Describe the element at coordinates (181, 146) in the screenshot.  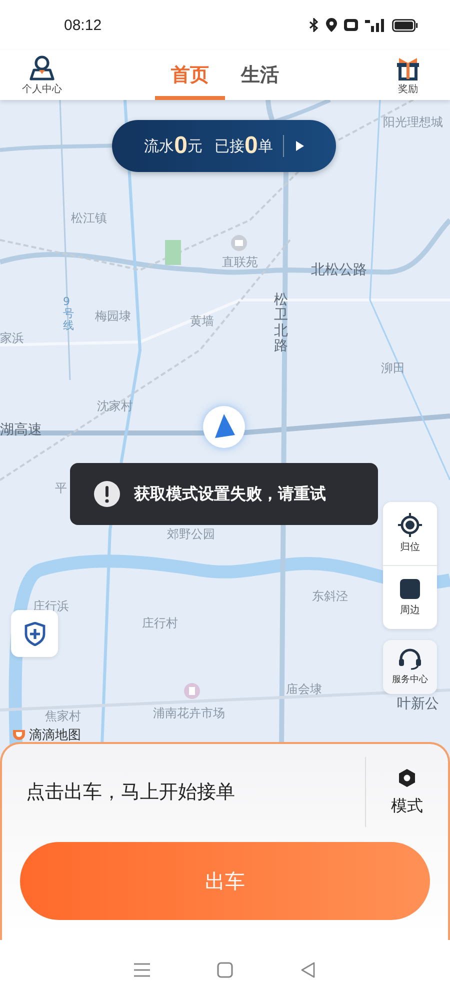
I see `earnings-value: 0` at that location.